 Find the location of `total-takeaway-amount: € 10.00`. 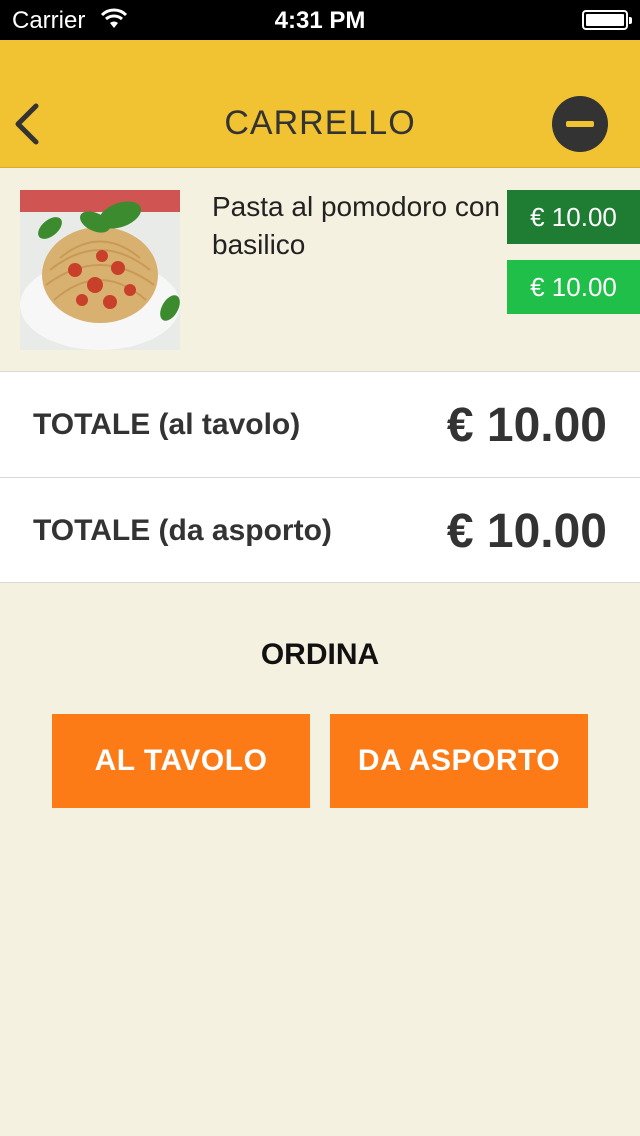

total-takeaway-amount: € 10.00 is located at coordinates (526, 531).